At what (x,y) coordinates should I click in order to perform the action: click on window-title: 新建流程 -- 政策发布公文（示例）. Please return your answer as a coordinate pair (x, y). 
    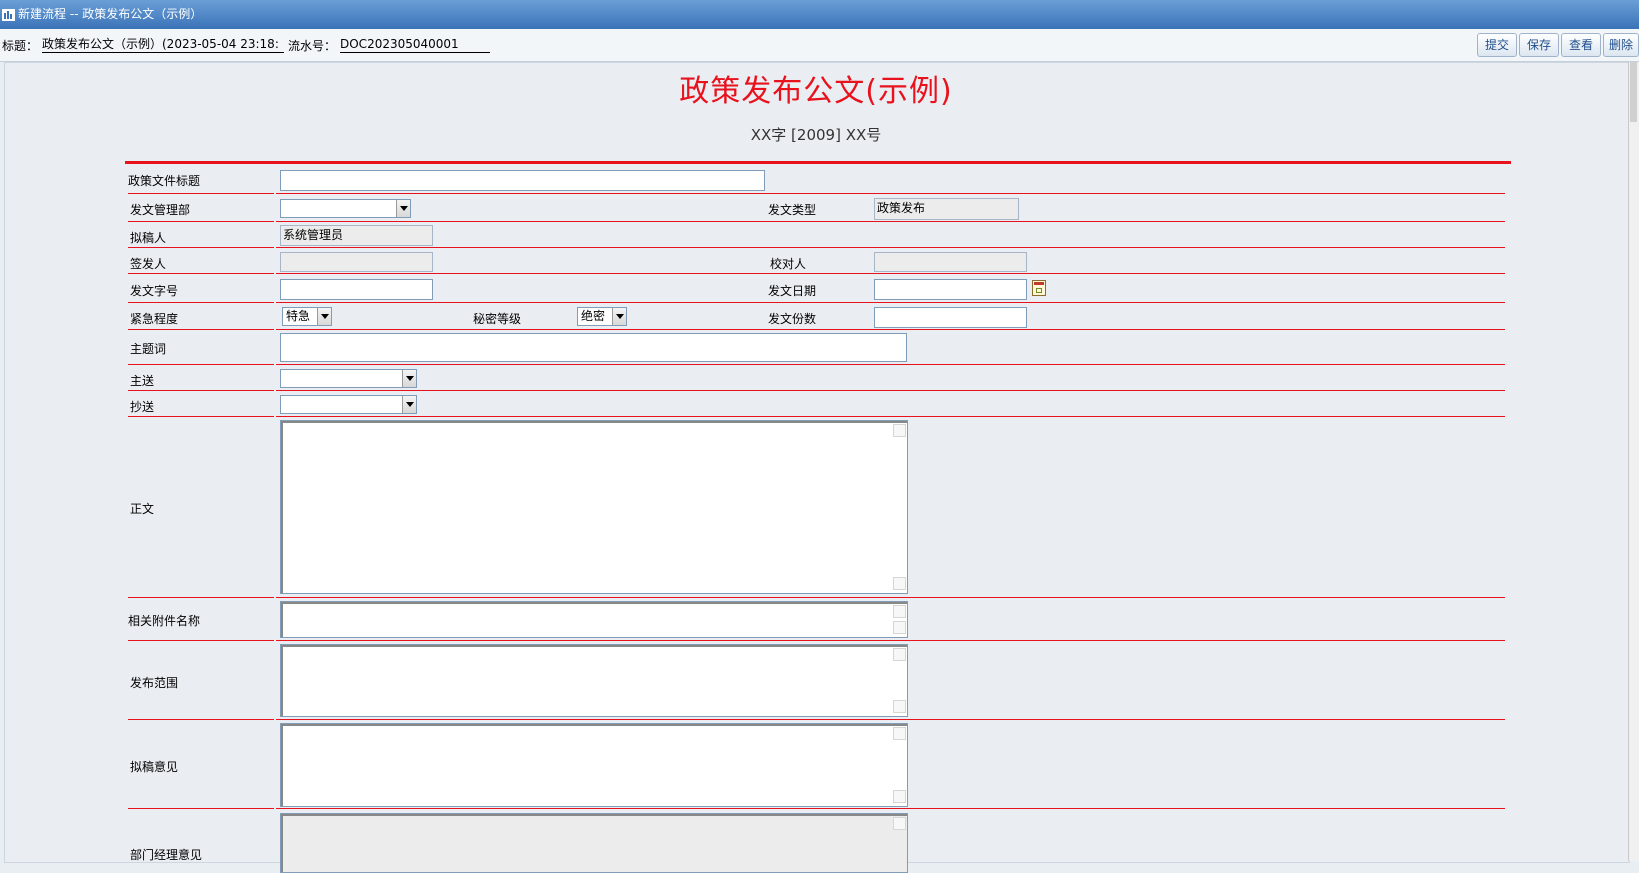
    Looking at the image, I should click on (110, 14).